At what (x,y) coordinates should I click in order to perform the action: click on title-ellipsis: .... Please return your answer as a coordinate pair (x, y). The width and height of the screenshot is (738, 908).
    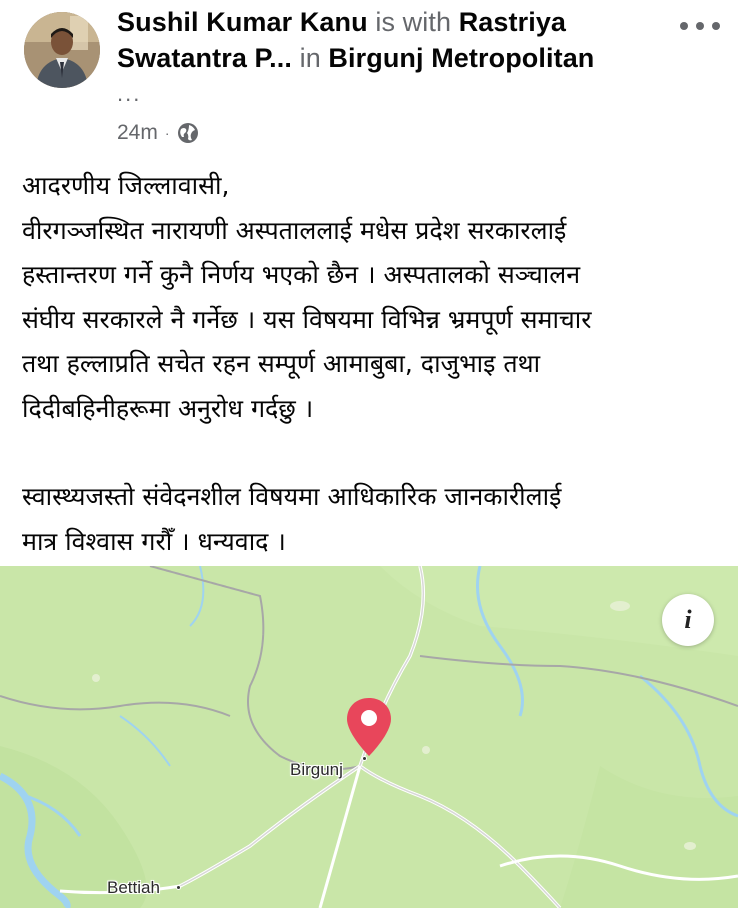
    Looking at the image, I should click on (129, 93).